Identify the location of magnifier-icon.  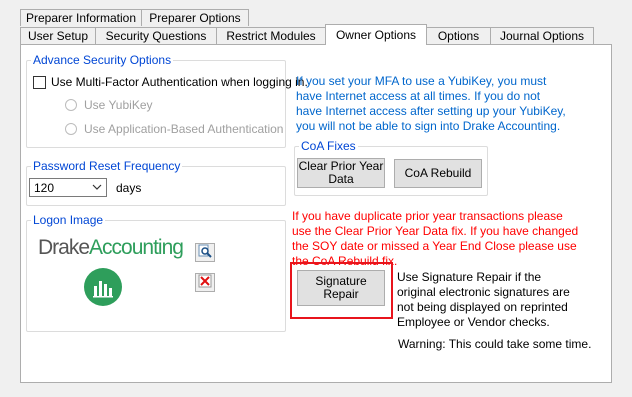
(205, 252).